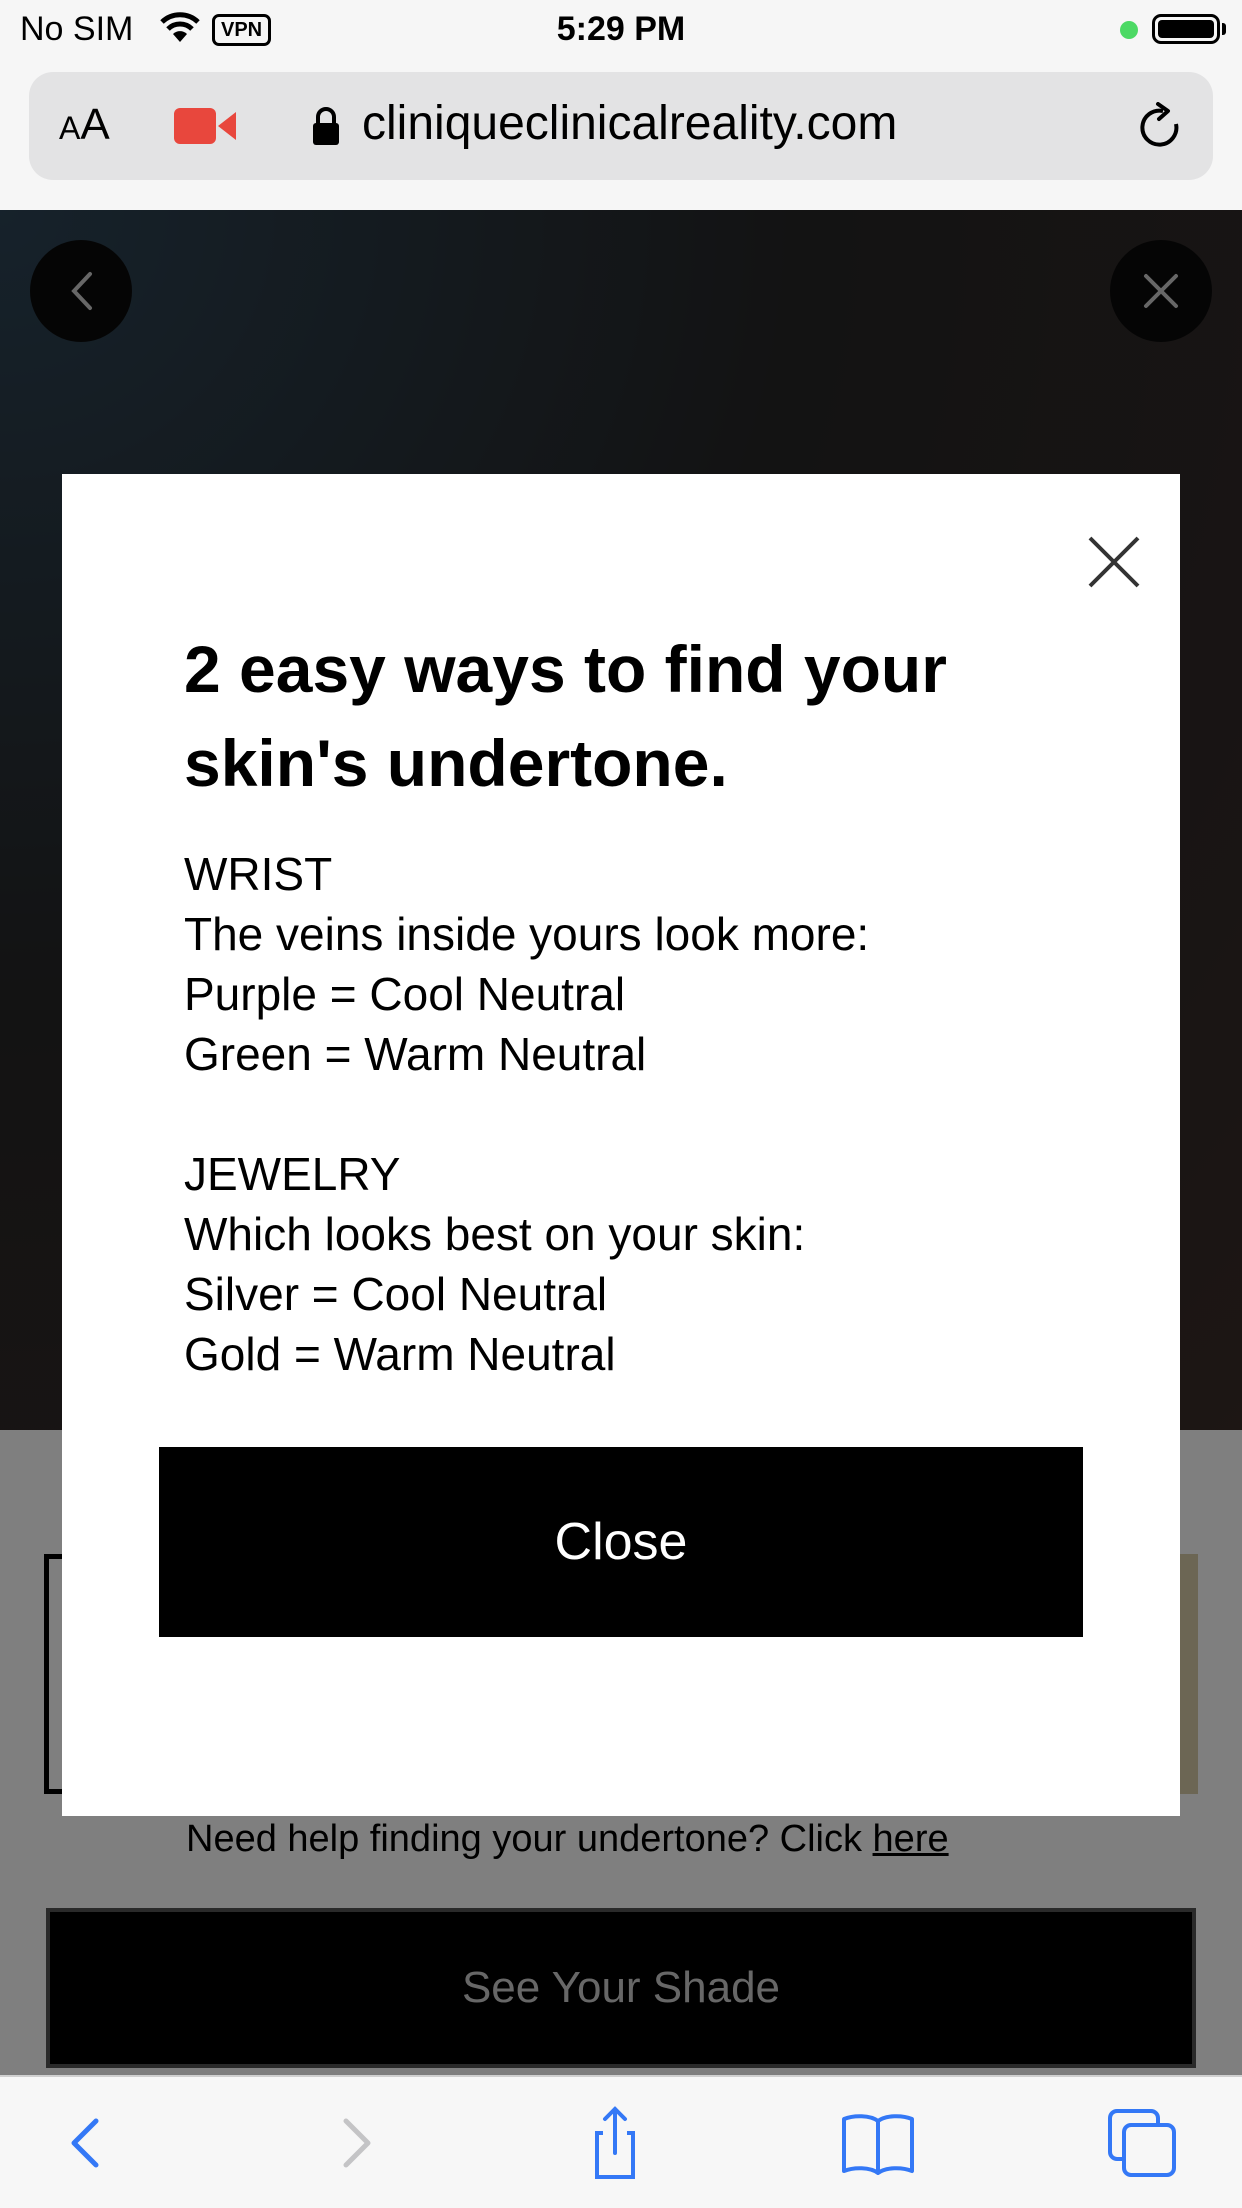  Describe the element at coordinates (292, 1174) in the screenshot. I see `jewelry-heading: JEWELRY` at that location.